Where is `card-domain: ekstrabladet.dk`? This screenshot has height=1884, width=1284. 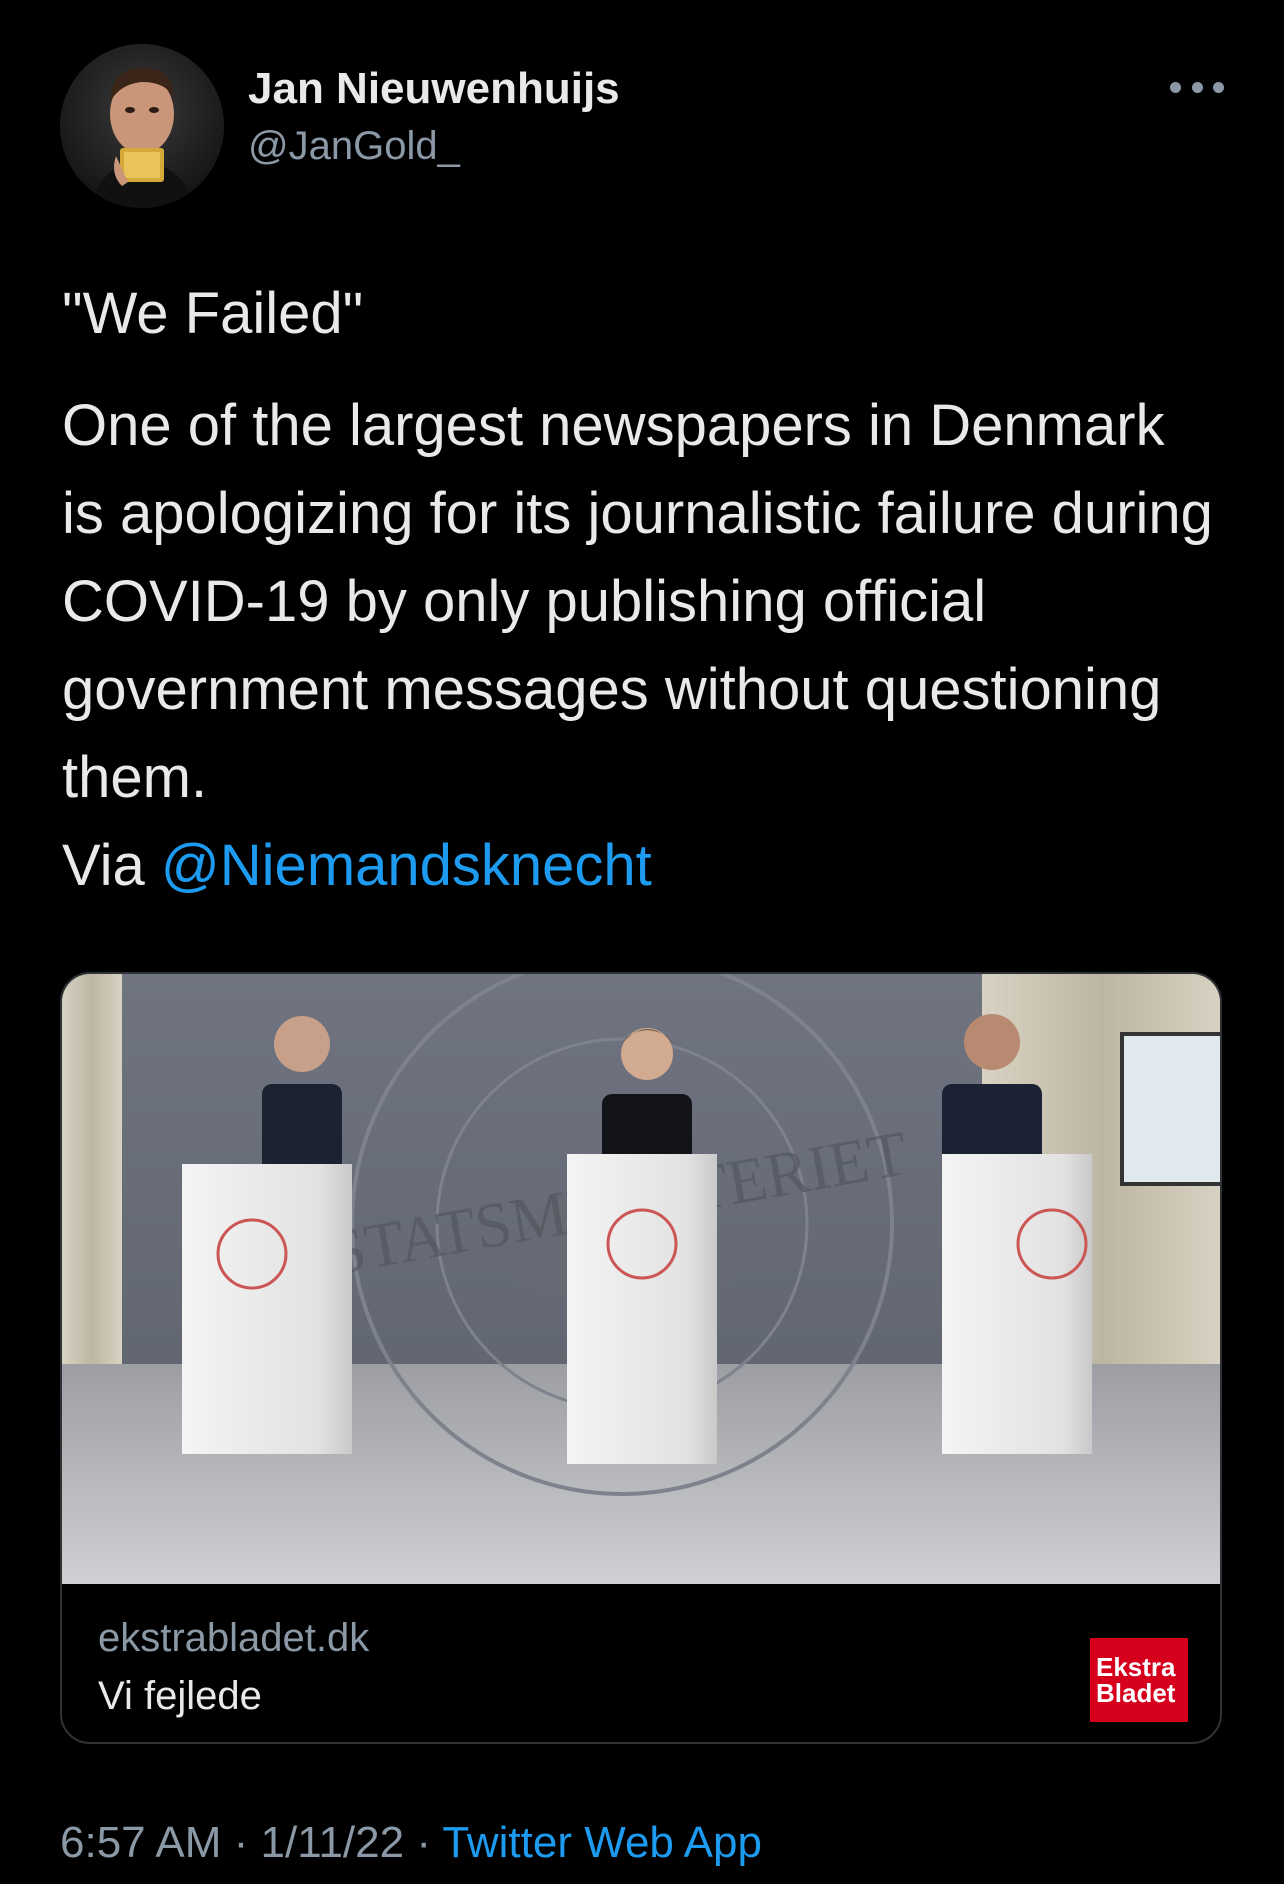 card-domain: ekstrabladet.dk is located at coordinates (234, 1638).